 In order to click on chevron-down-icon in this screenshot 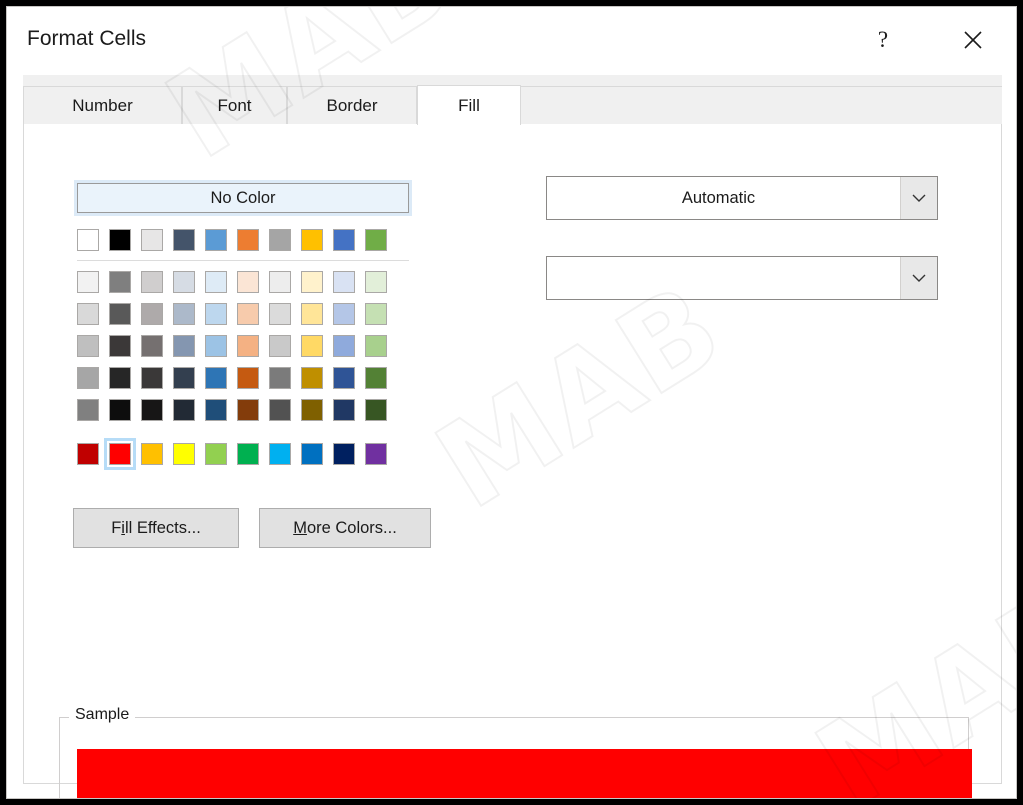, I will do `click(918, 198)`.